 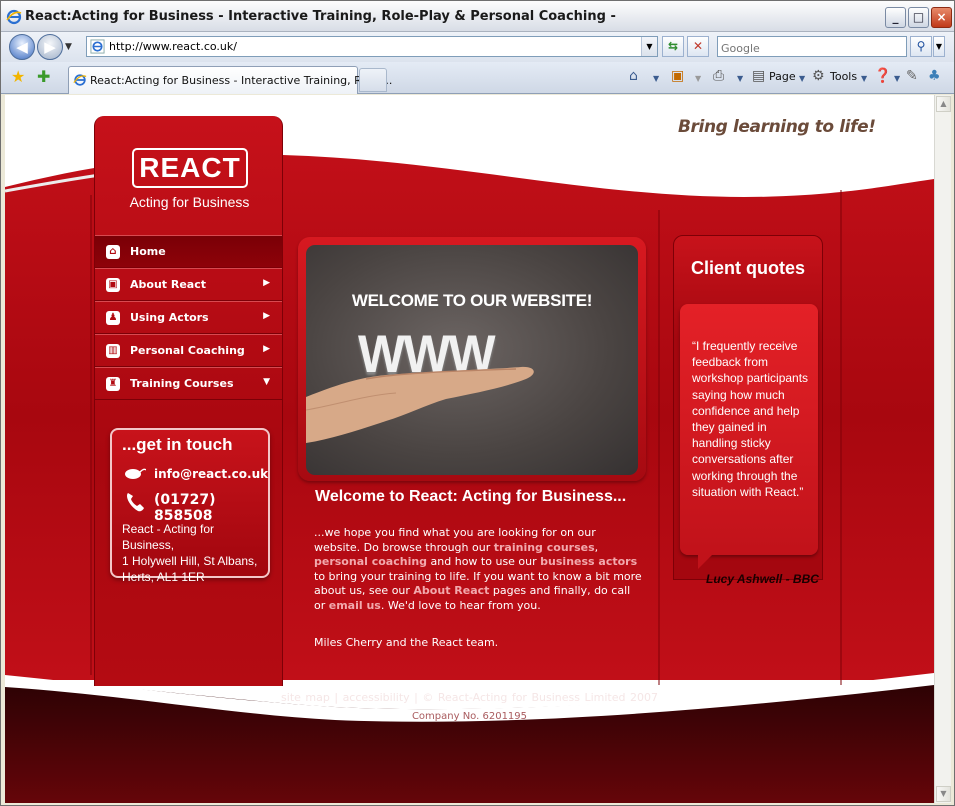 What do you see at coordinates (185, 508) in the screenshot?
I see `contact-phone: (01727) 858508` at bounding box center [185, 508].